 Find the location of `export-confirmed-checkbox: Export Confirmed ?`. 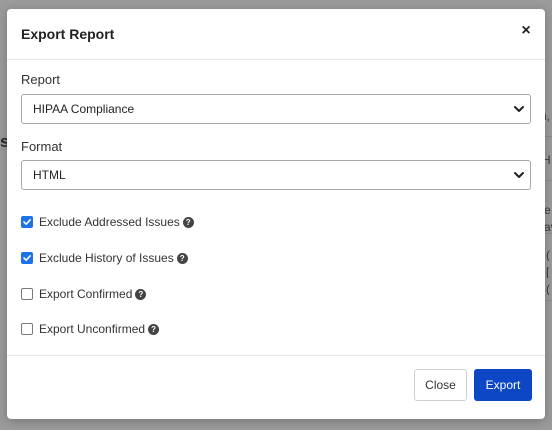

export-confirmed-checkbox: Export Confirmed ? is located at coordinates (84, 294).